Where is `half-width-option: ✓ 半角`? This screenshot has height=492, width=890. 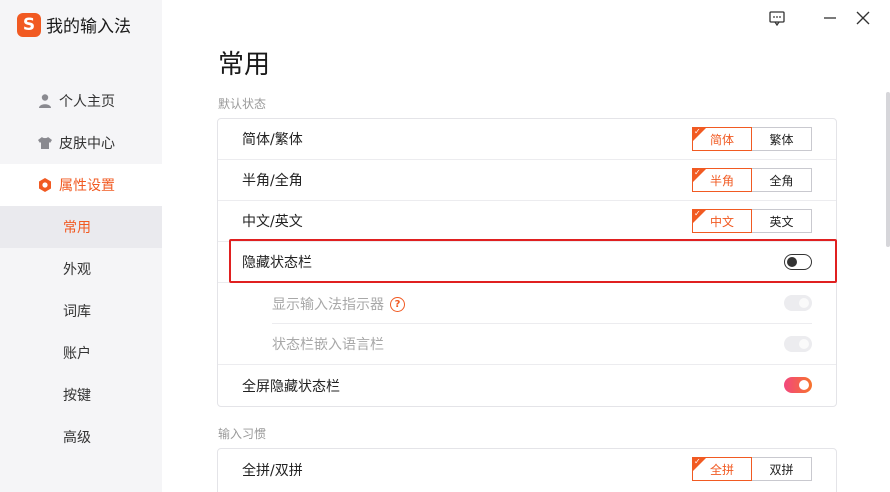 half-width-option: ✓ 半角 is located at coordinates (722, 180).